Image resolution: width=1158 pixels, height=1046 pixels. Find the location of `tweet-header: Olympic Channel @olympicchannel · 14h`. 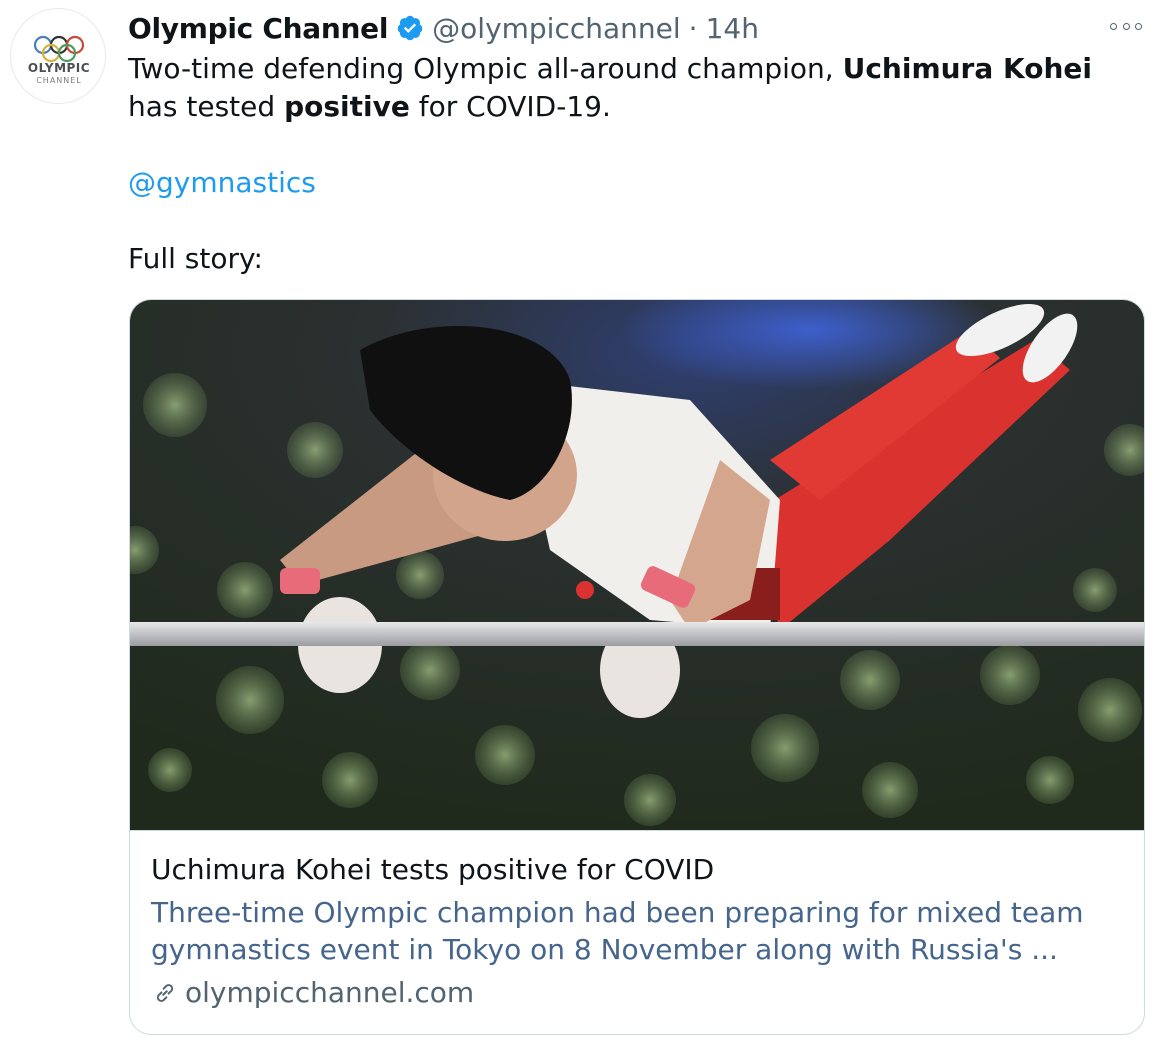

tweet-header: Olympic Channel @olympicchannel · 14h is located at coordinates (443, 28).